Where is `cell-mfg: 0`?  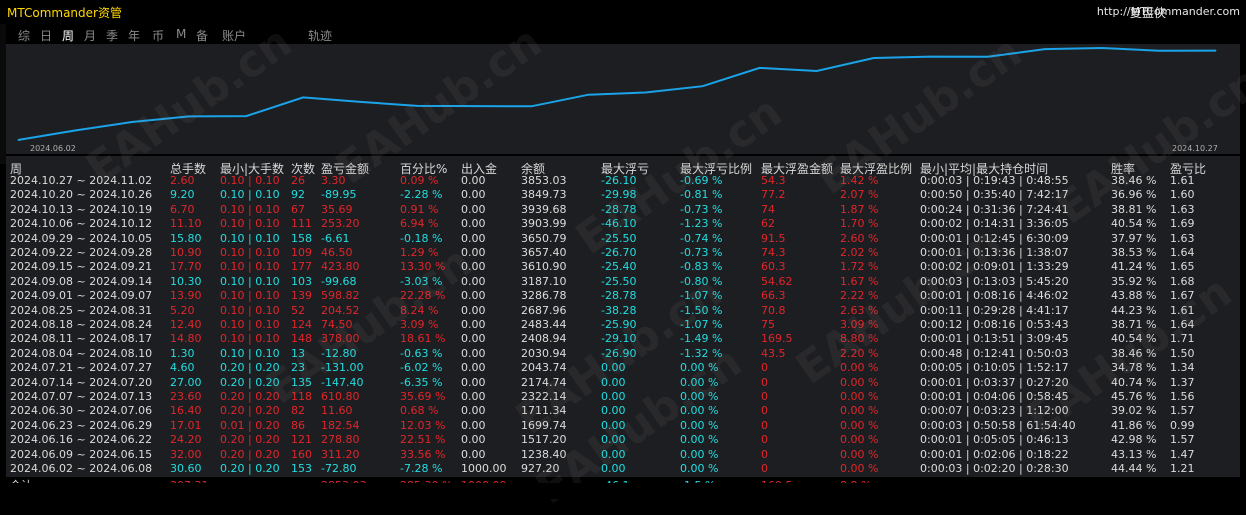
cell-mfg: 0 is located at coordinates (764, 440).